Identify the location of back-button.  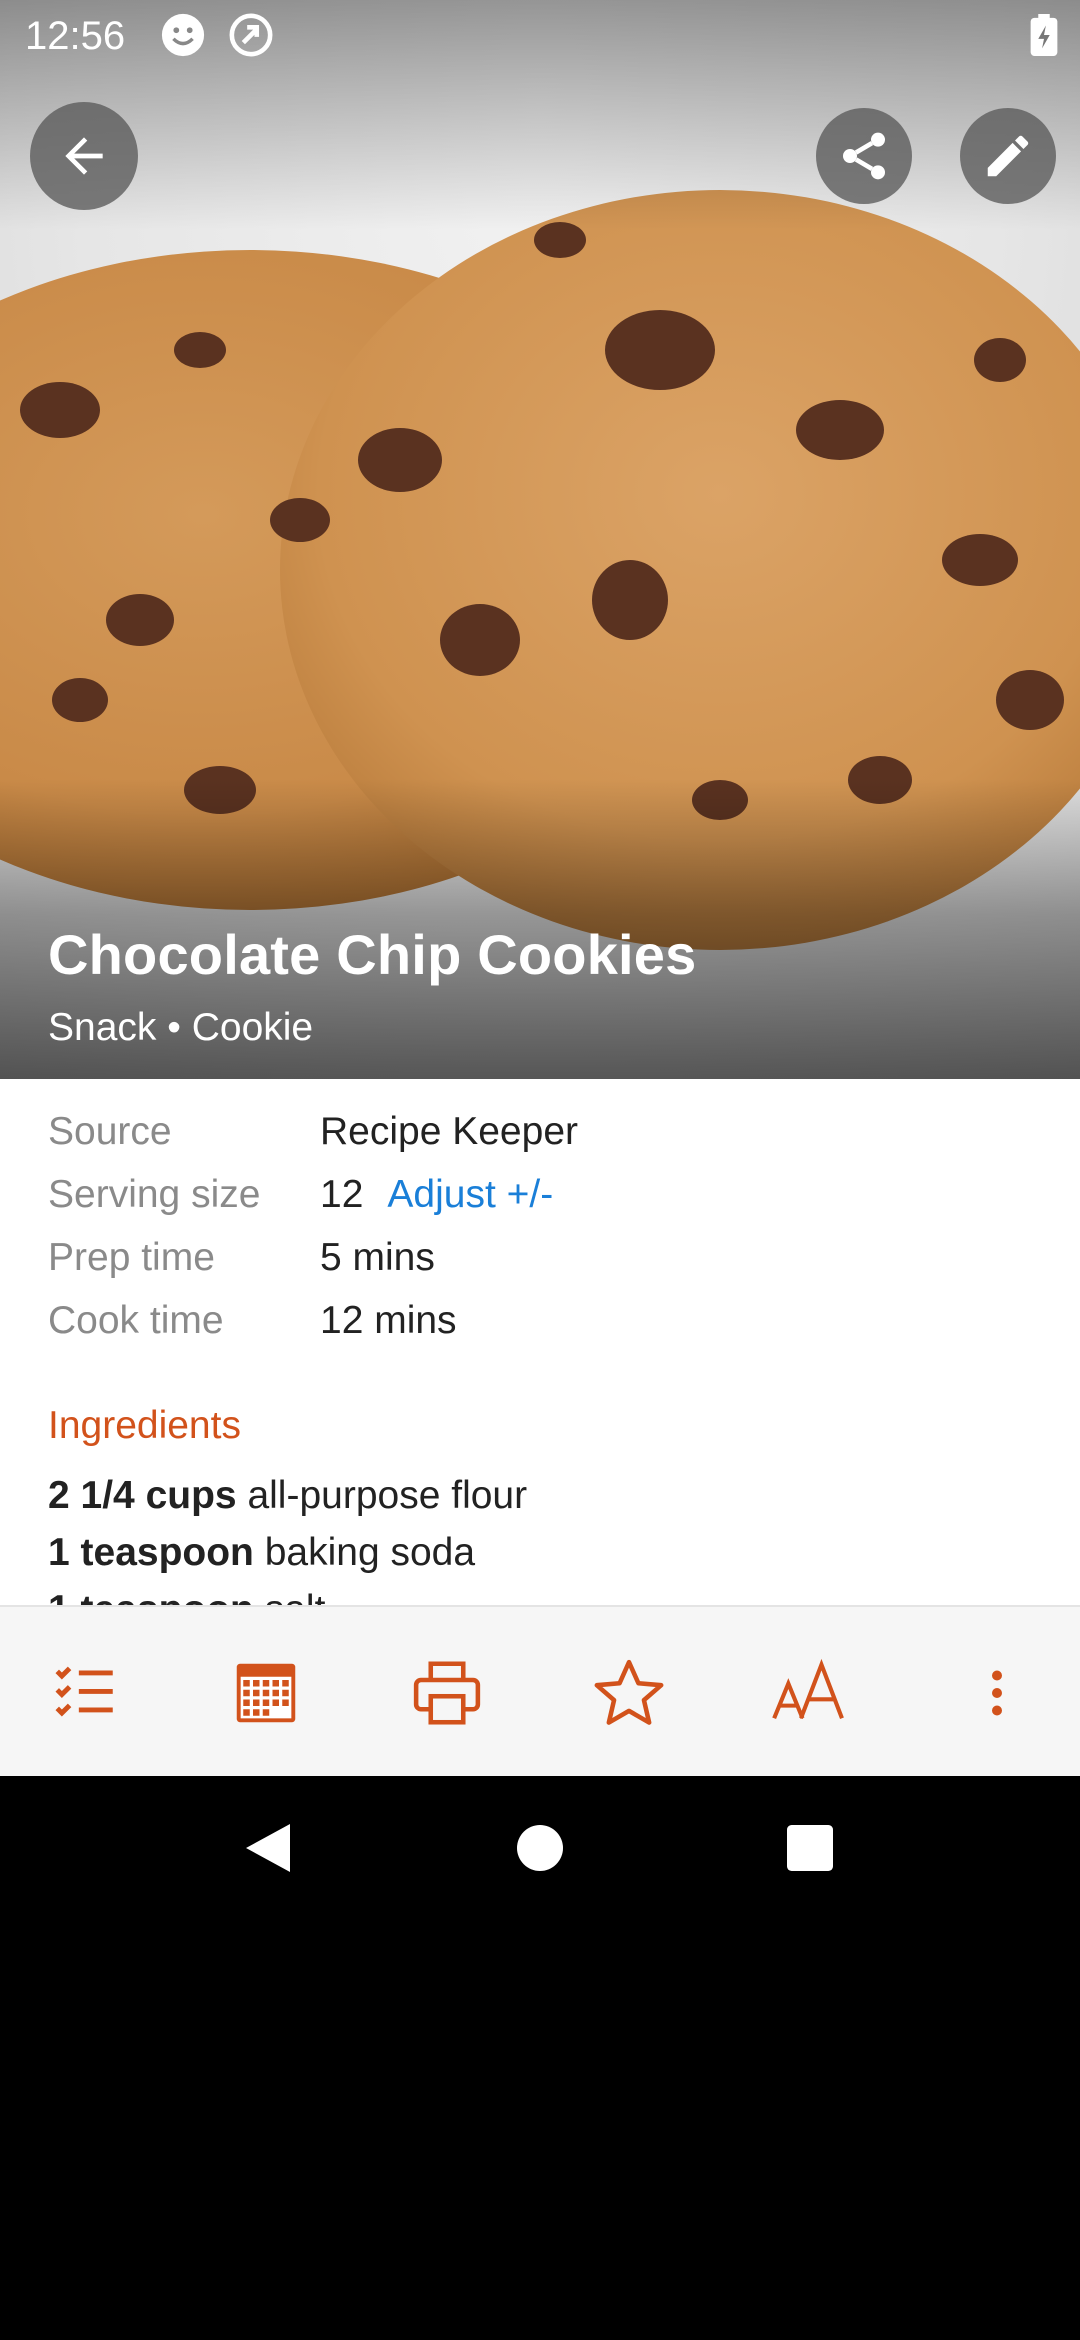
(84, 156).